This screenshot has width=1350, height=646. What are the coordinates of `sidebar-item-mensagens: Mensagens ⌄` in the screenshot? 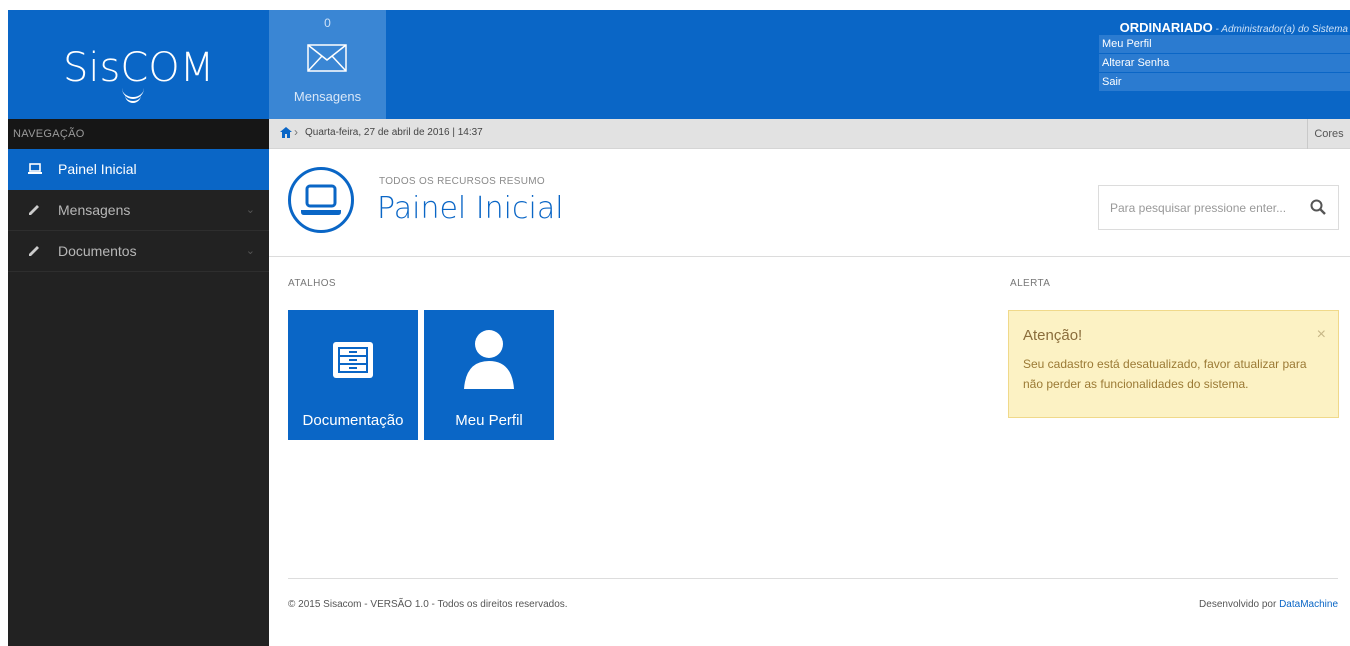 It's located at (138, 210).